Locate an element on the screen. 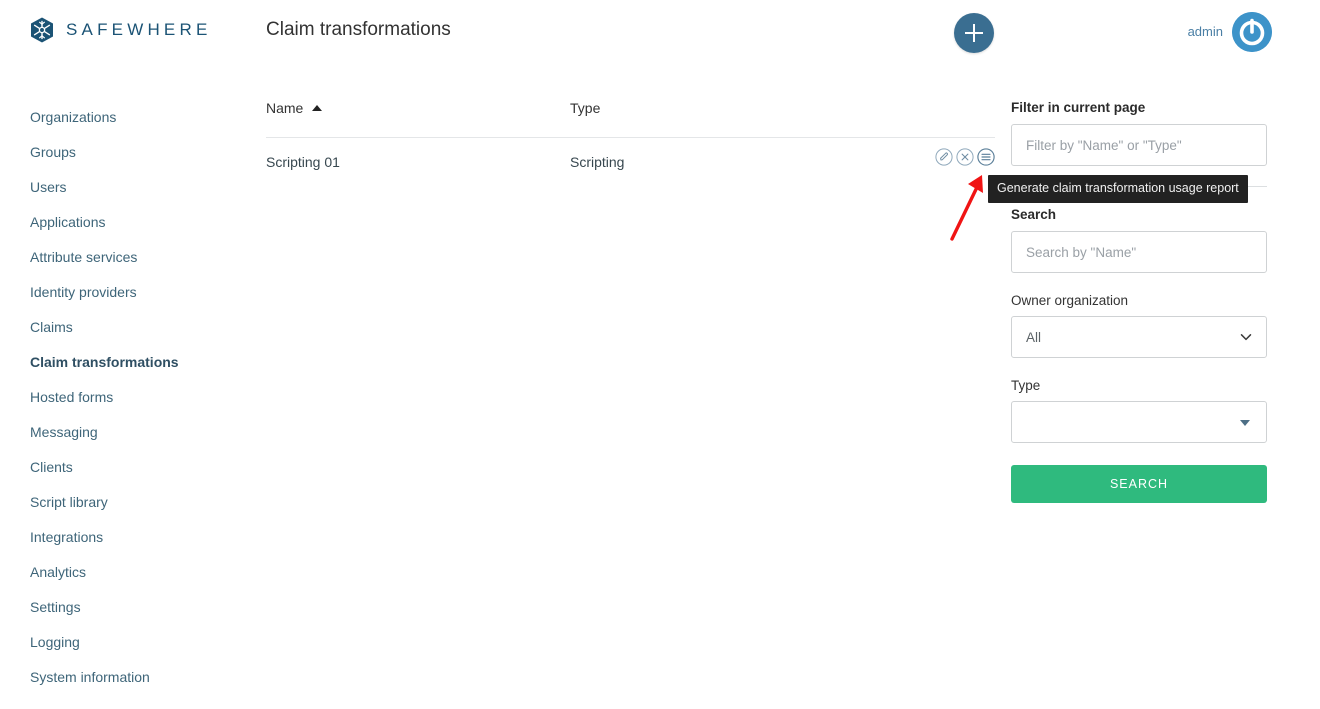 Image resolution: width=1320 pixels, height=709 pixels. edit-pencil-icon is located at coordinates (944, 157).